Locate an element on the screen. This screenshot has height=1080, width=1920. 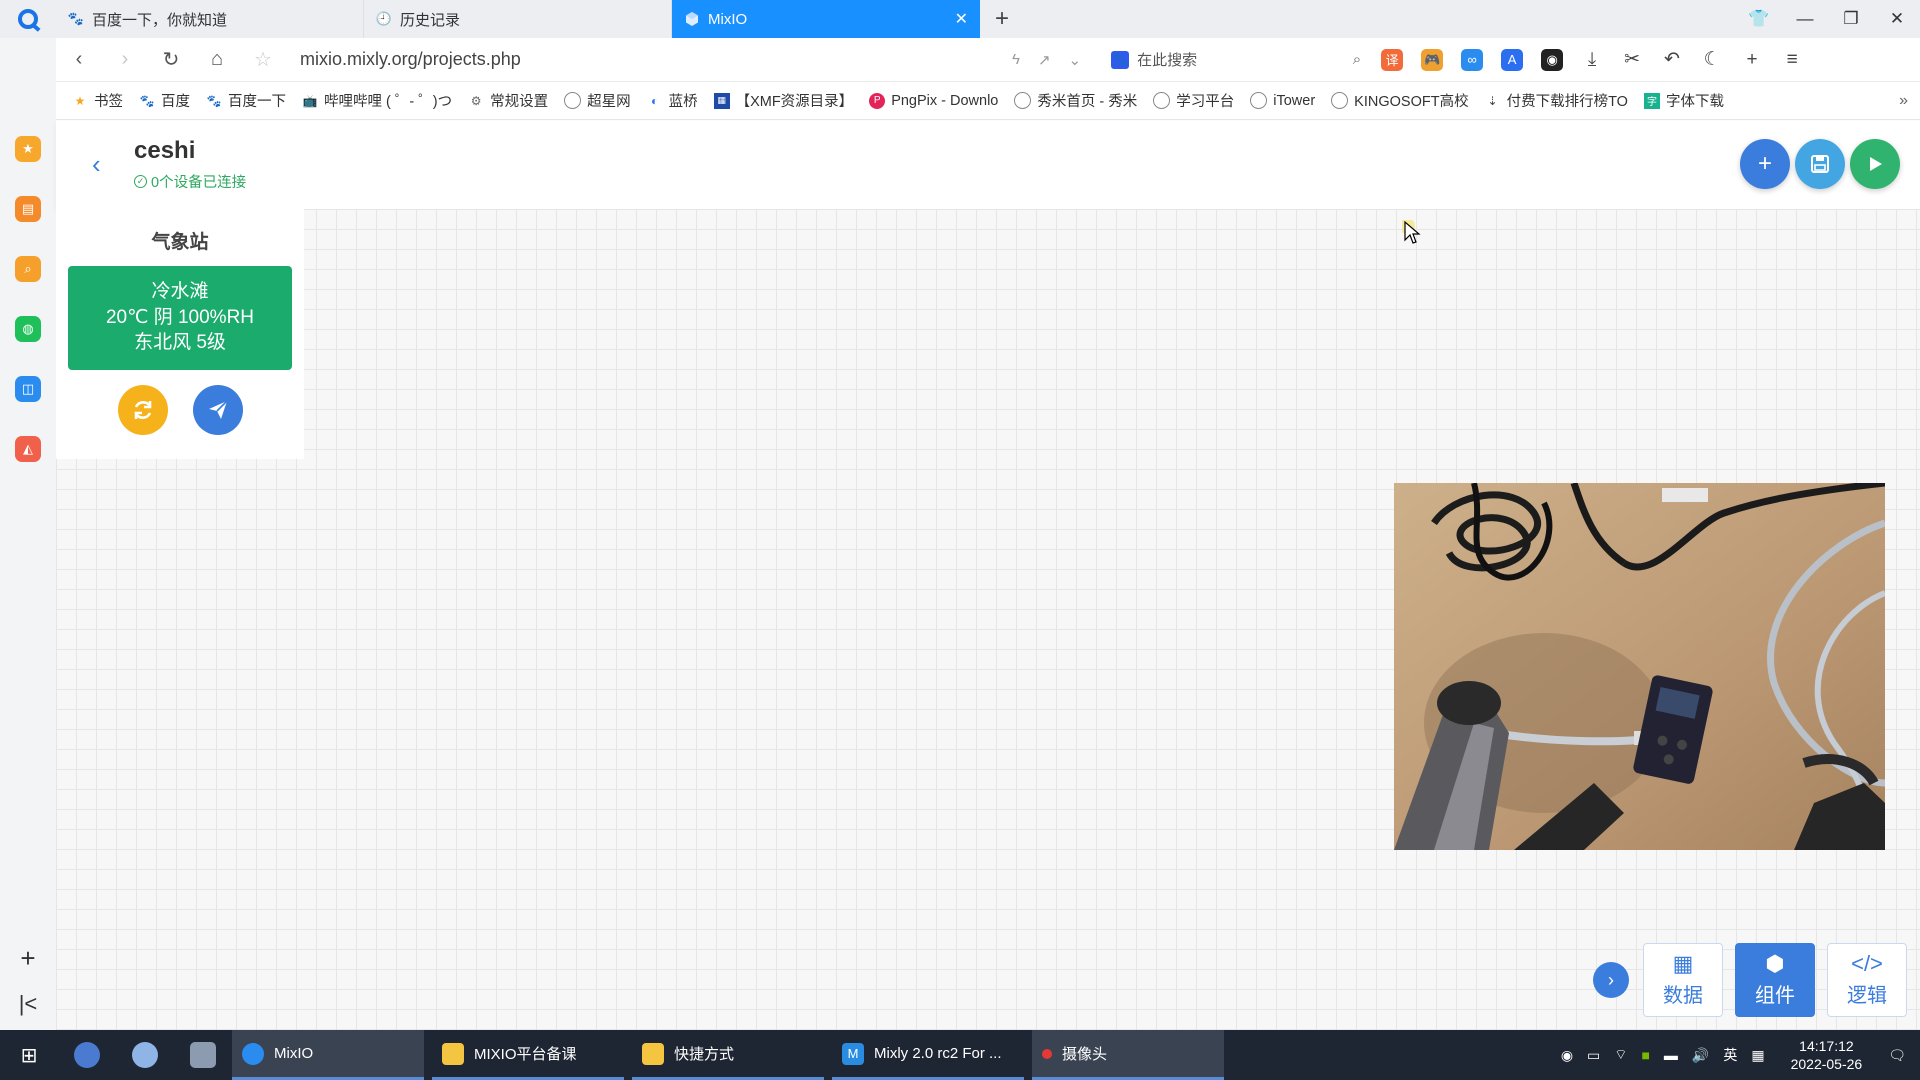
wifi-icon: ⌔ is located at coordinates (1620, 1055).